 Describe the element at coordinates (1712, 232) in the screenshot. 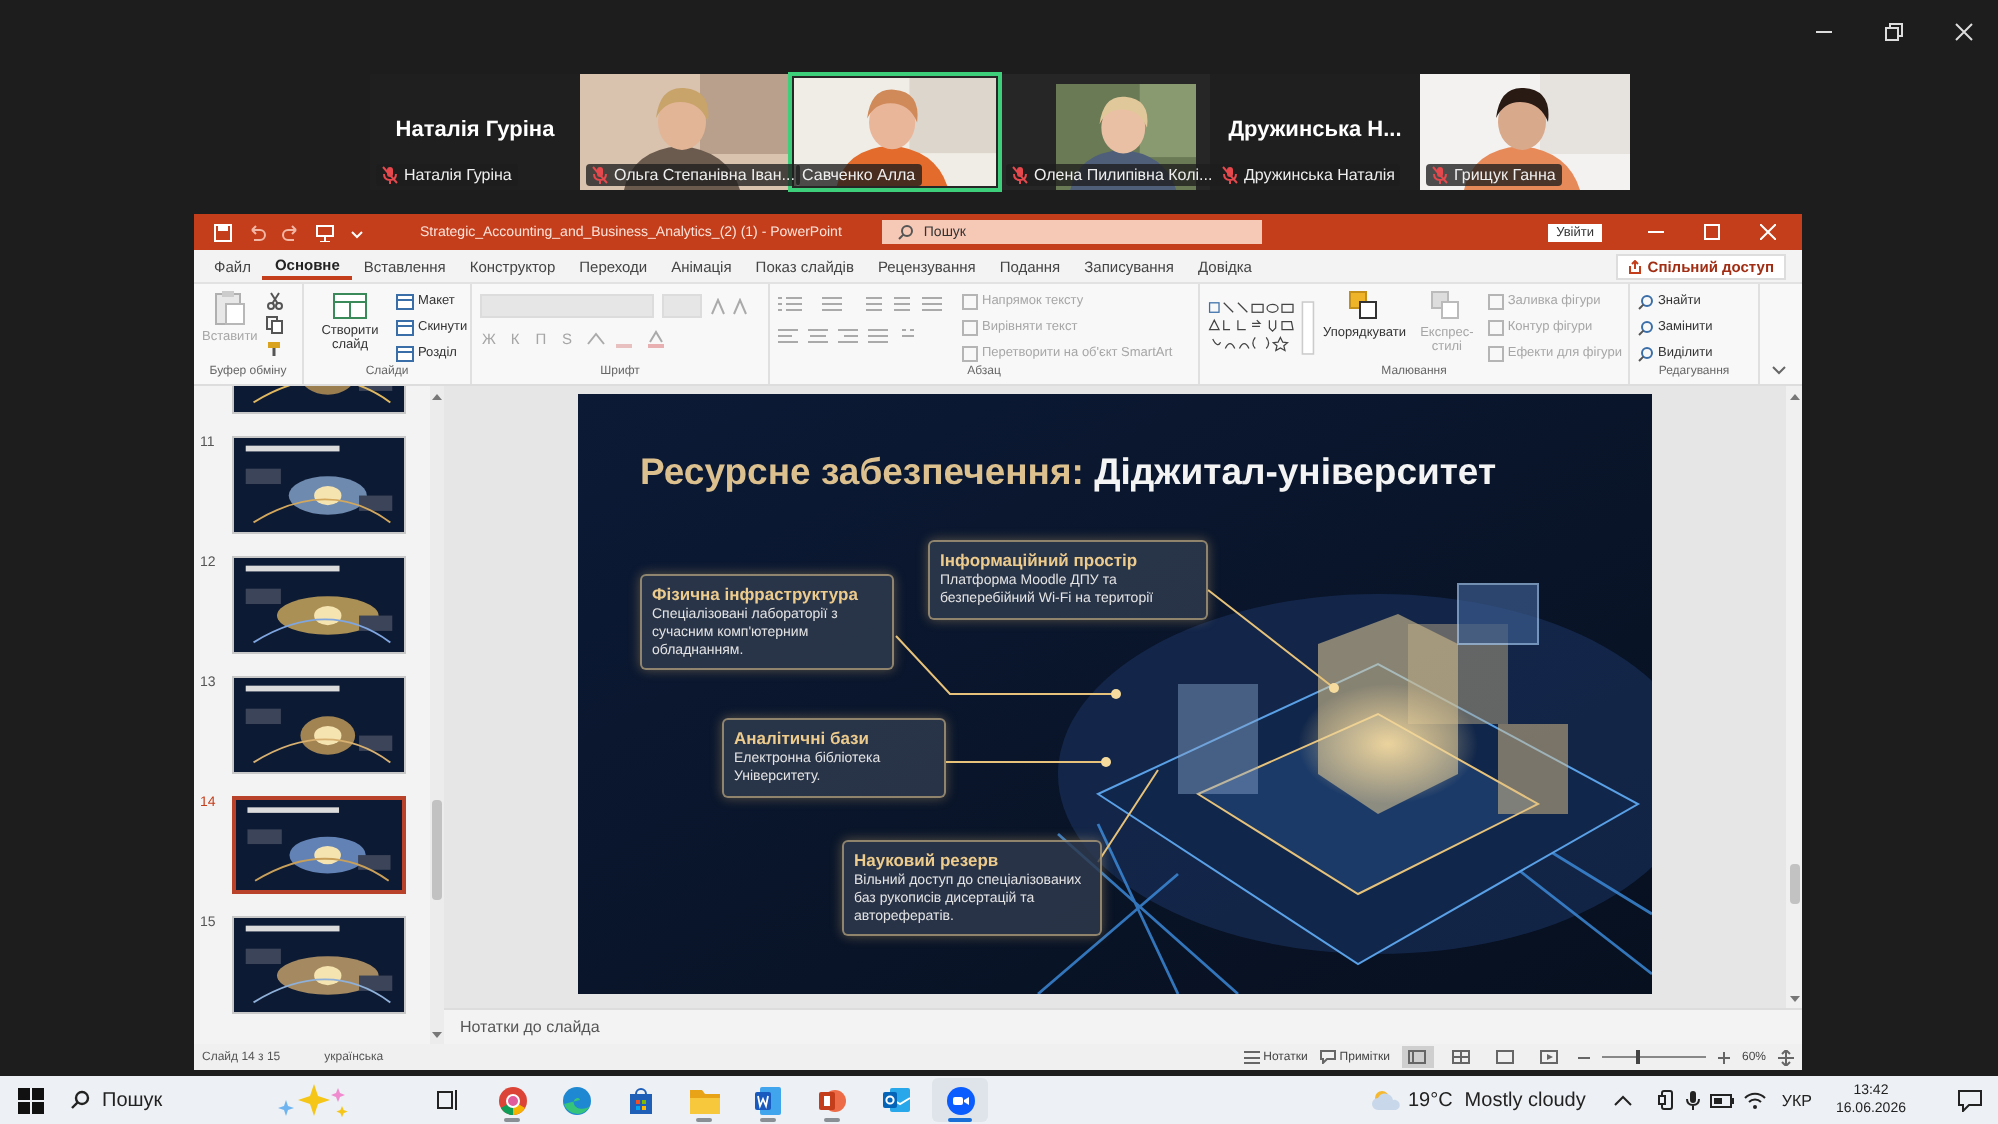

I see `maximize-icon` at that location.